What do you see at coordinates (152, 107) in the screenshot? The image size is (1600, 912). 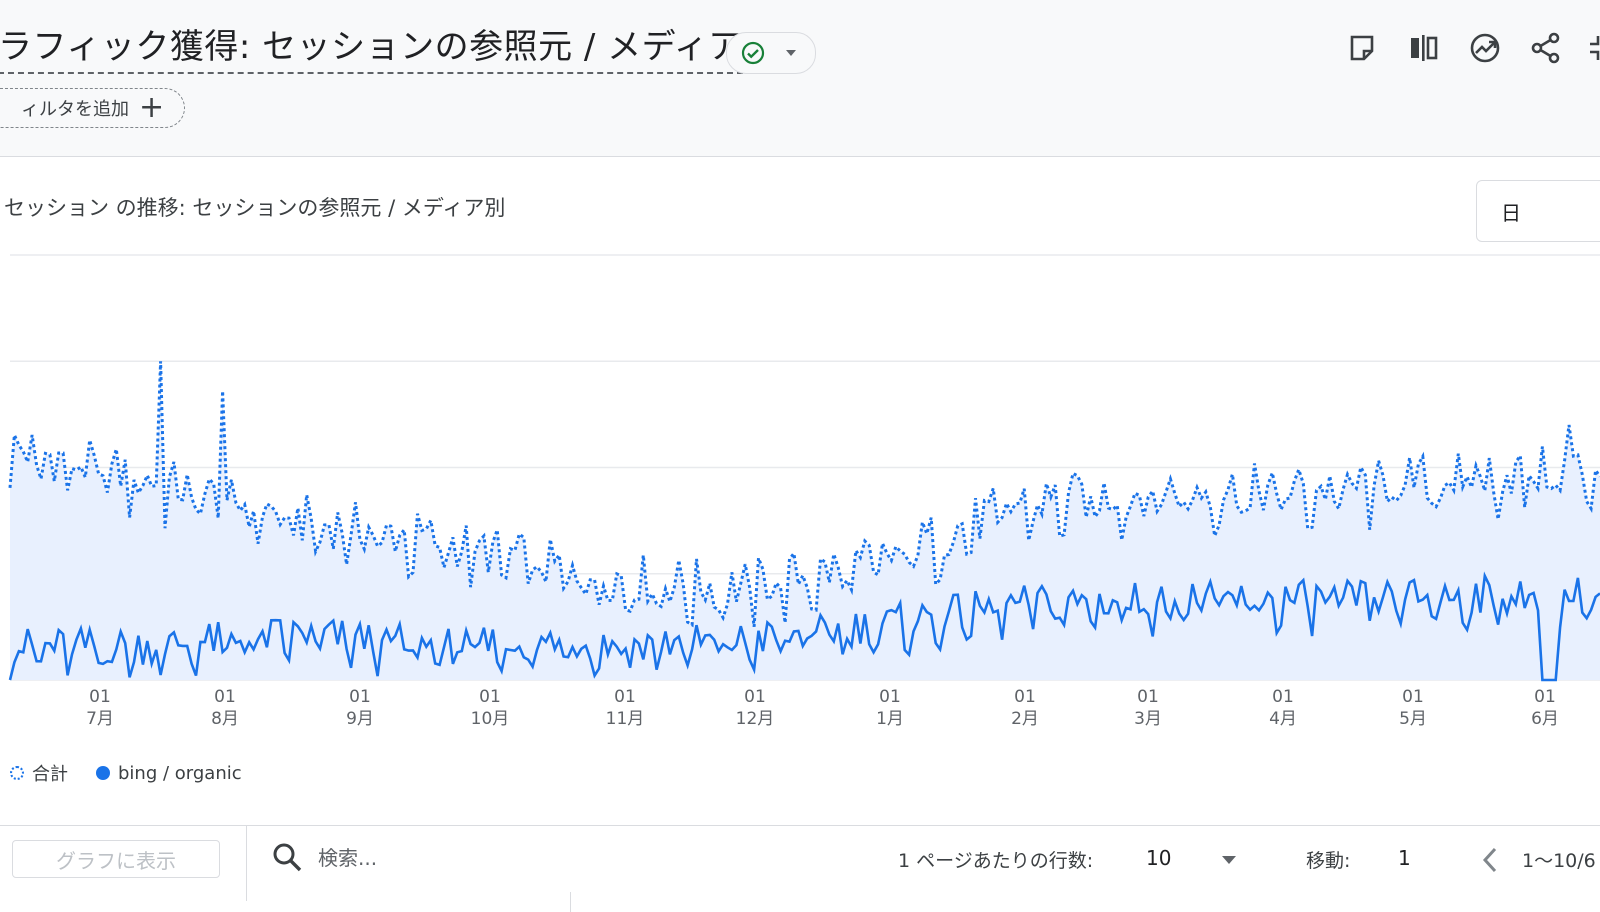 I see `plus-icon: +` at bounding box center [152, 107].